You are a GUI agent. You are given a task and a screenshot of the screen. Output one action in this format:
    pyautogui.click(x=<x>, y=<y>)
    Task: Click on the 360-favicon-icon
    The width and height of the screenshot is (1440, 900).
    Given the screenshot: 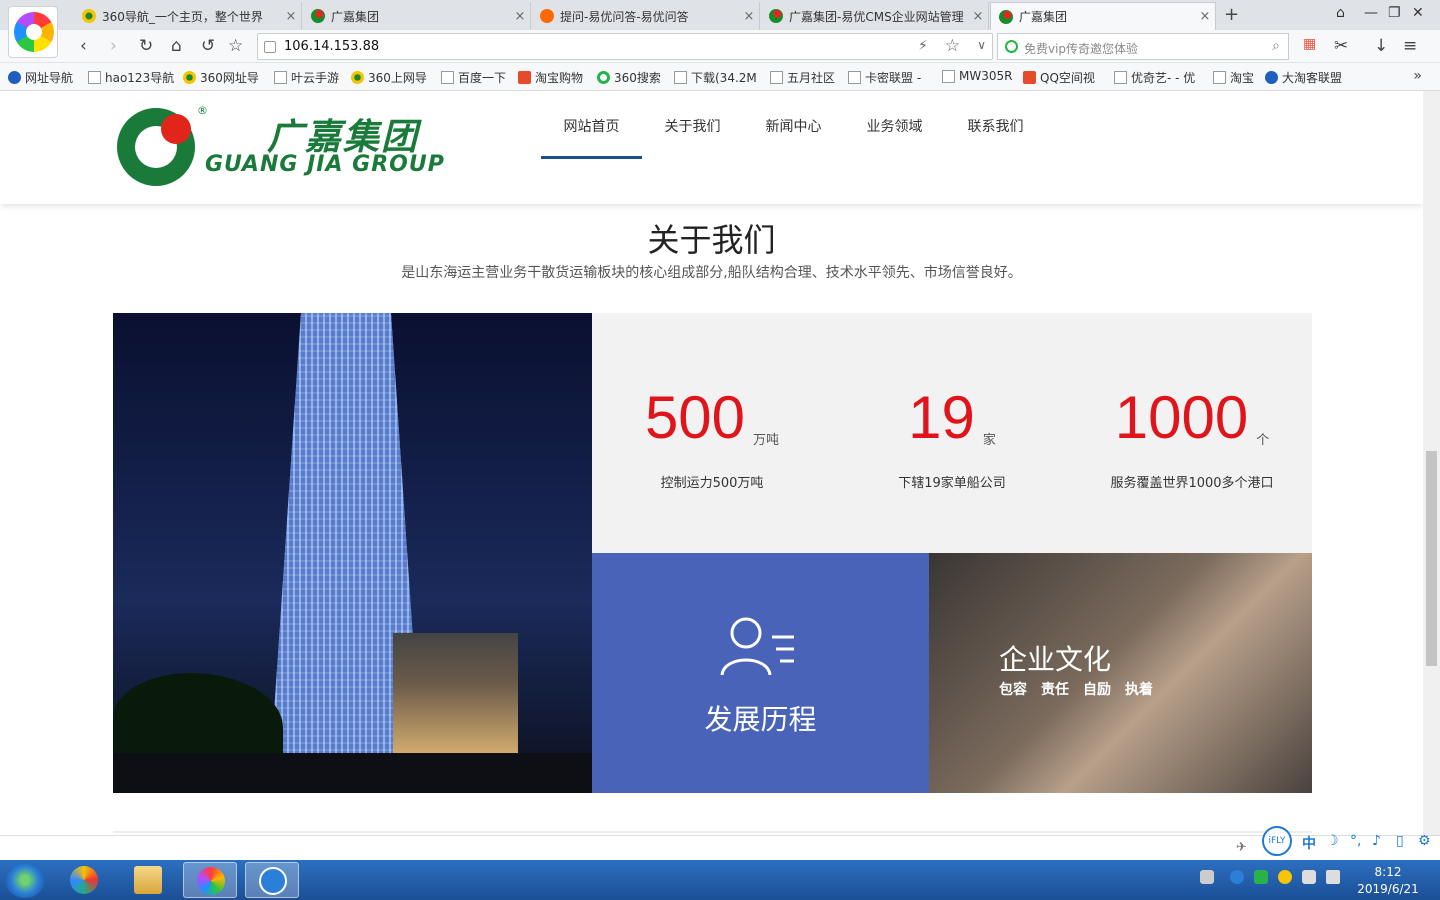 What is the action you would take?
    pyautogui.click(x=89, y=16)
    